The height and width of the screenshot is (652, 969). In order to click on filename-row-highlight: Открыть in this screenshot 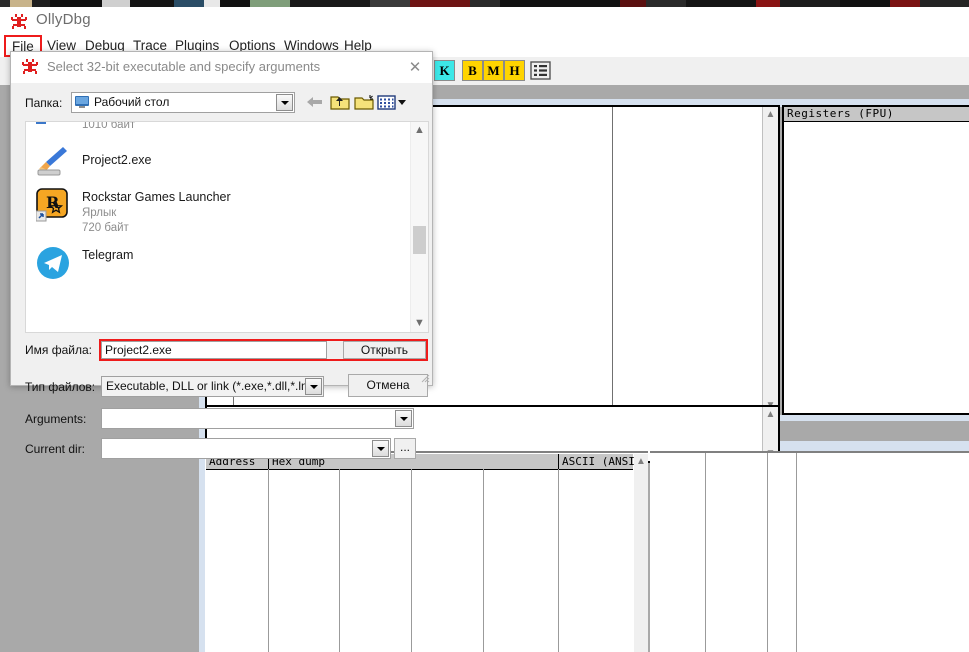, I will do `click(263, 350)`.